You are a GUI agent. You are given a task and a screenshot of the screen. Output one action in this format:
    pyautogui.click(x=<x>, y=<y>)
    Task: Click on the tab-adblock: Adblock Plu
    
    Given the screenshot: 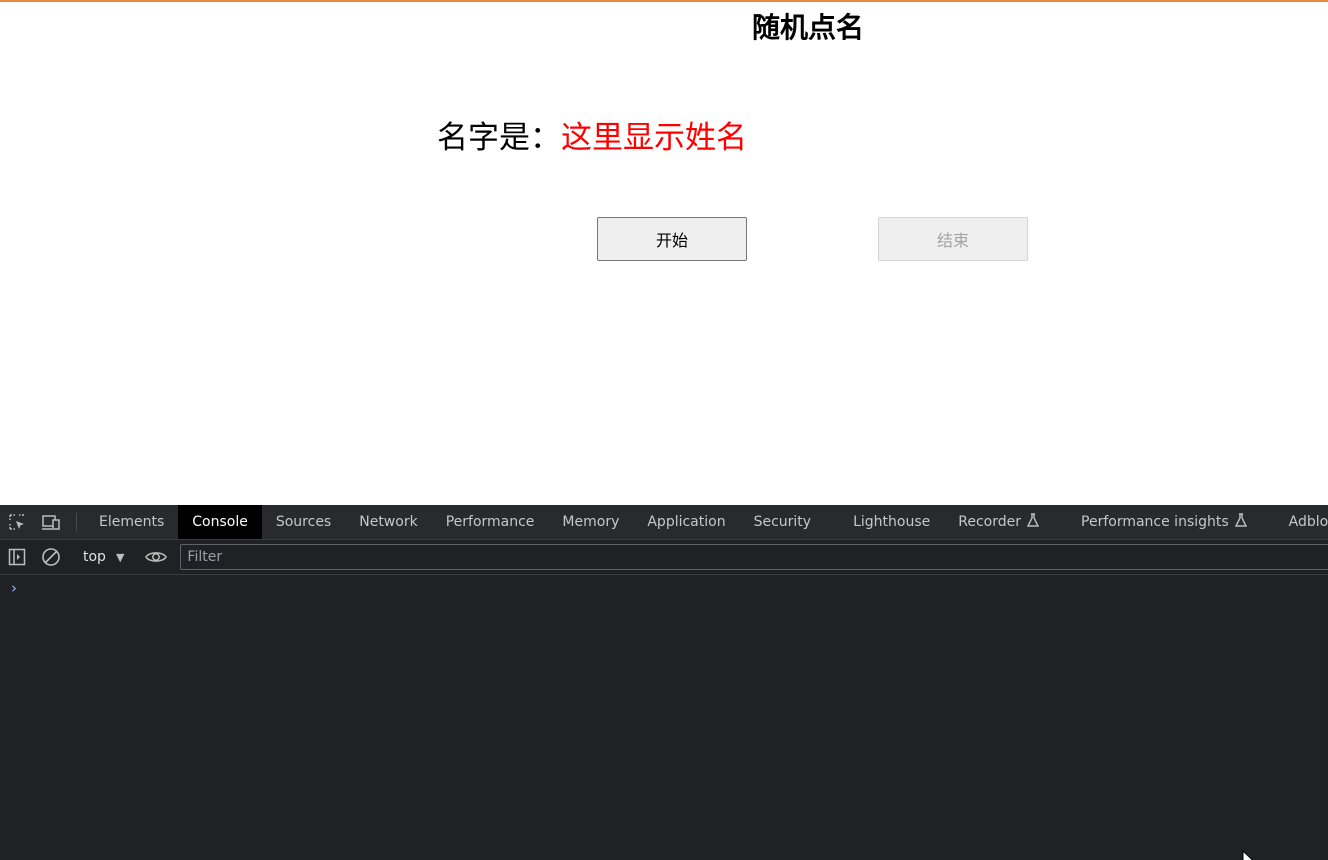 What is the action you would take?
    pyautogui.click(x=1301, y=522)
    